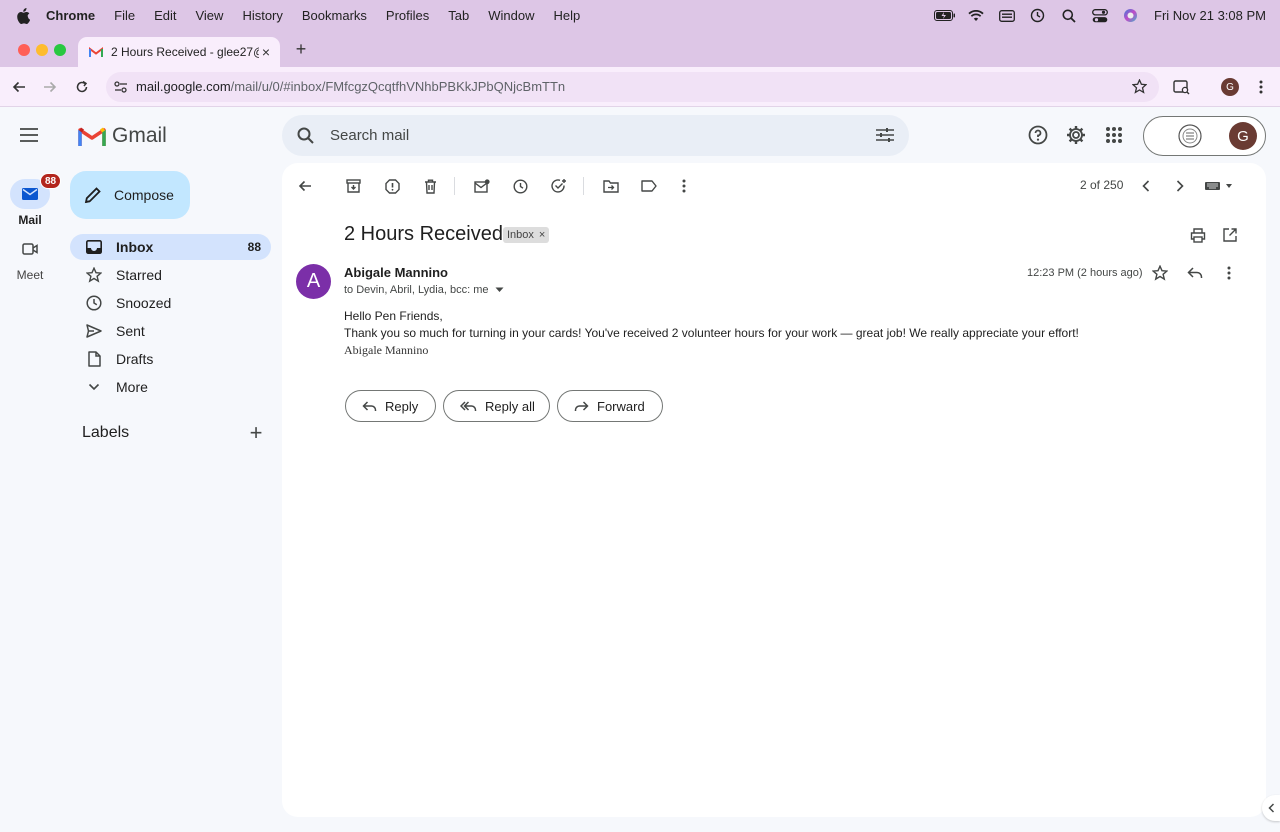 Image resolution: width=1280 pixels, height=832 pixels. Describe the element at coordinates (170, 275) in the screenshot. I see `sidebar-item-starred: Starred` at that location.